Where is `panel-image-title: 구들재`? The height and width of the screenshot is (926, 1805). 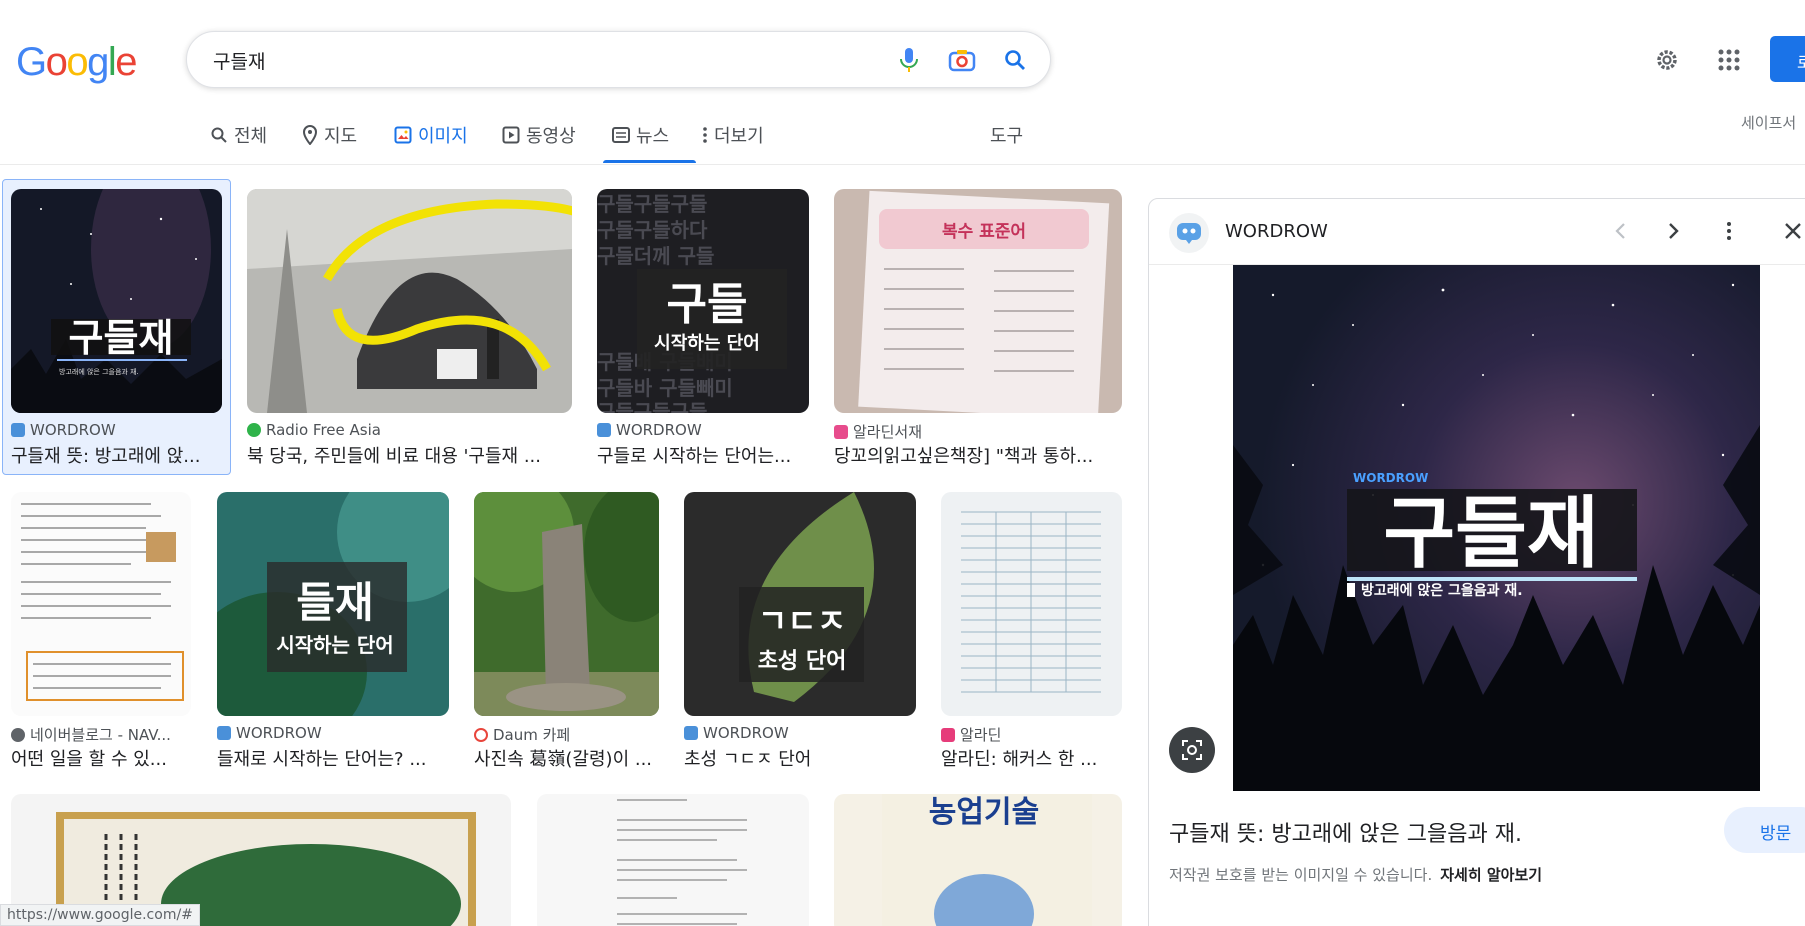
panel-image-title: 구들재 is located at coordinates (1490, 534).